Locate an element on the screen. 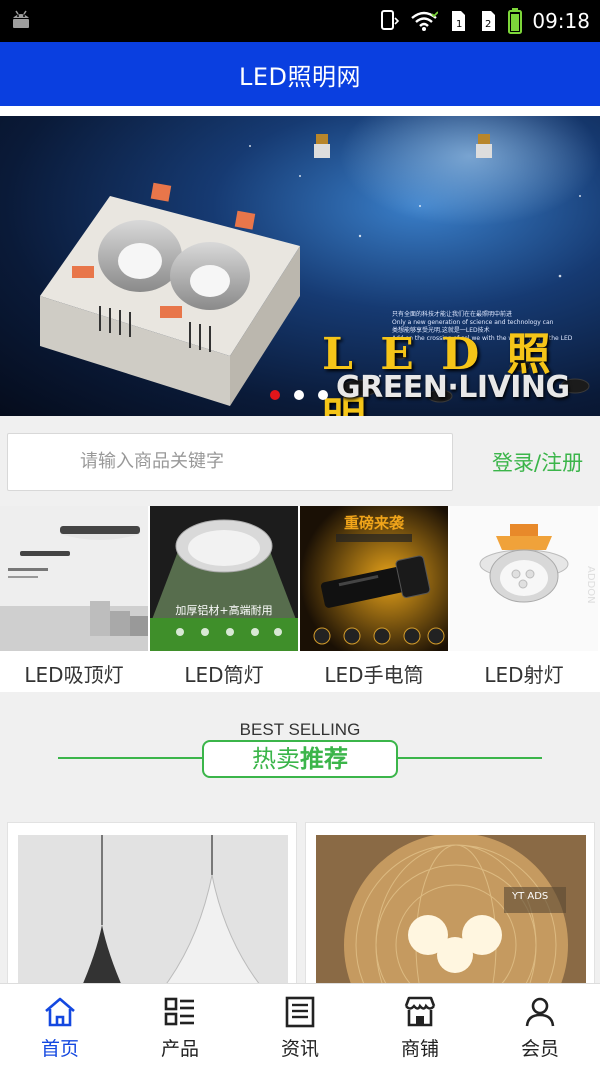 The height and width of the screenshot is (1067, 600). category-label: LED手电筒 is located at coordinates (374, 675).